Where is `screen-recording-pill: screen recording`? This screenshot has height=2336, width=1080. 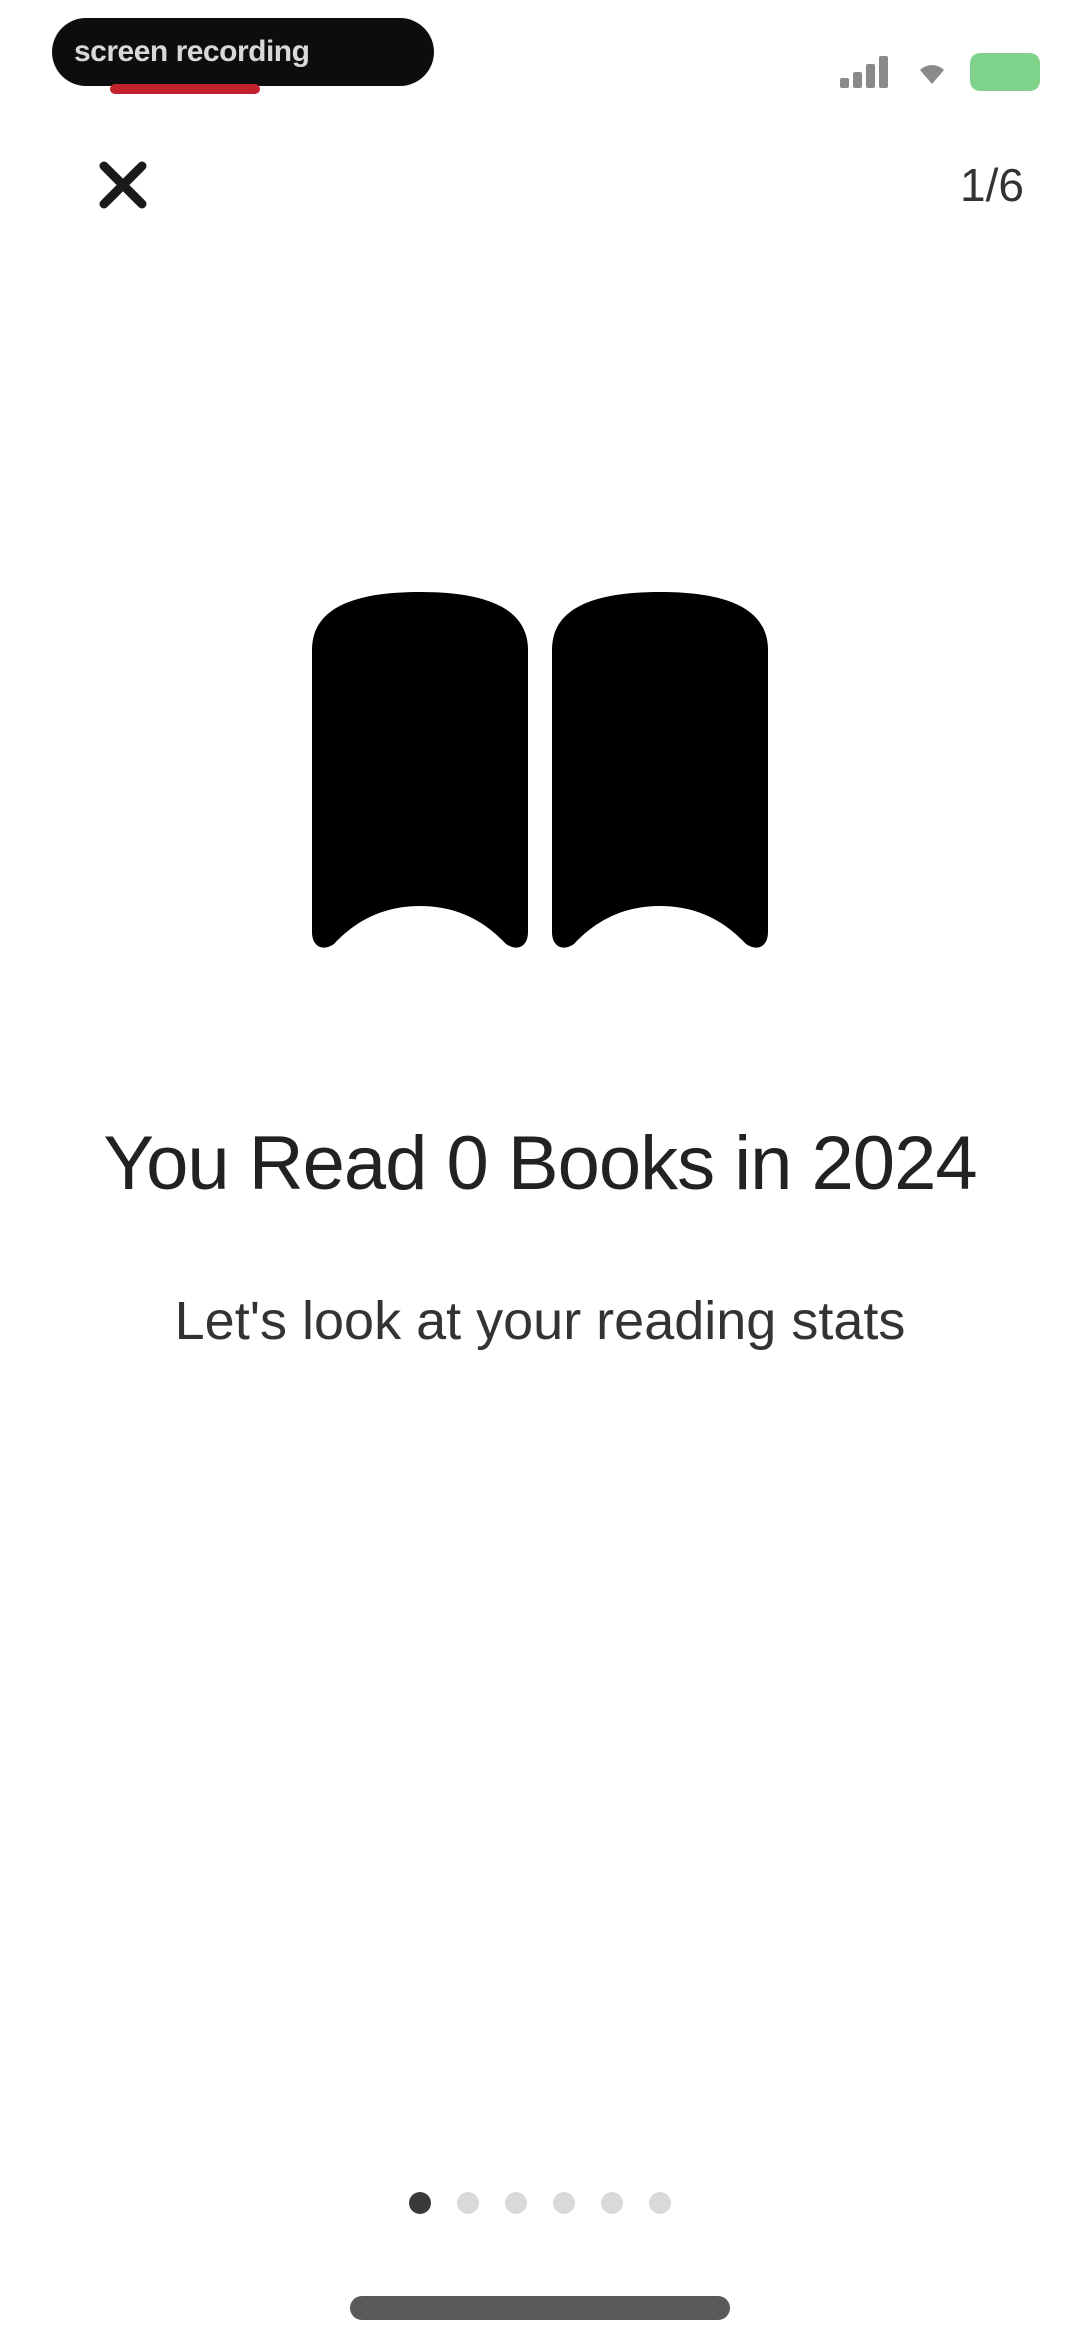 screen-recording-pill: screen recording is located at coordinates (243, 52).